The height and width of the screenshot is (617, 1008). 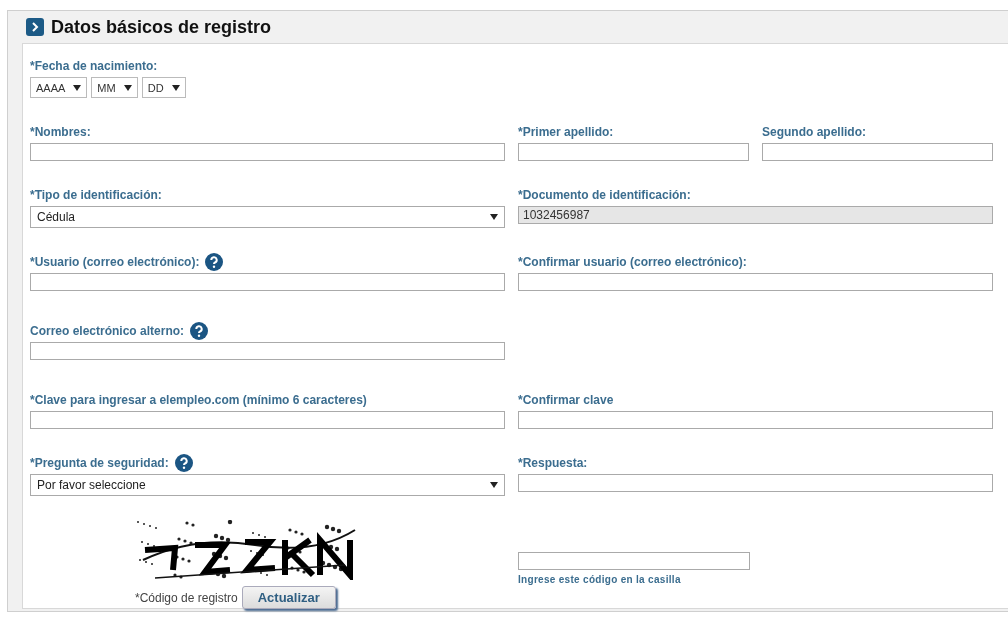 I want to click on field-label: *Primer apellido:, so click(x=566, y=132).